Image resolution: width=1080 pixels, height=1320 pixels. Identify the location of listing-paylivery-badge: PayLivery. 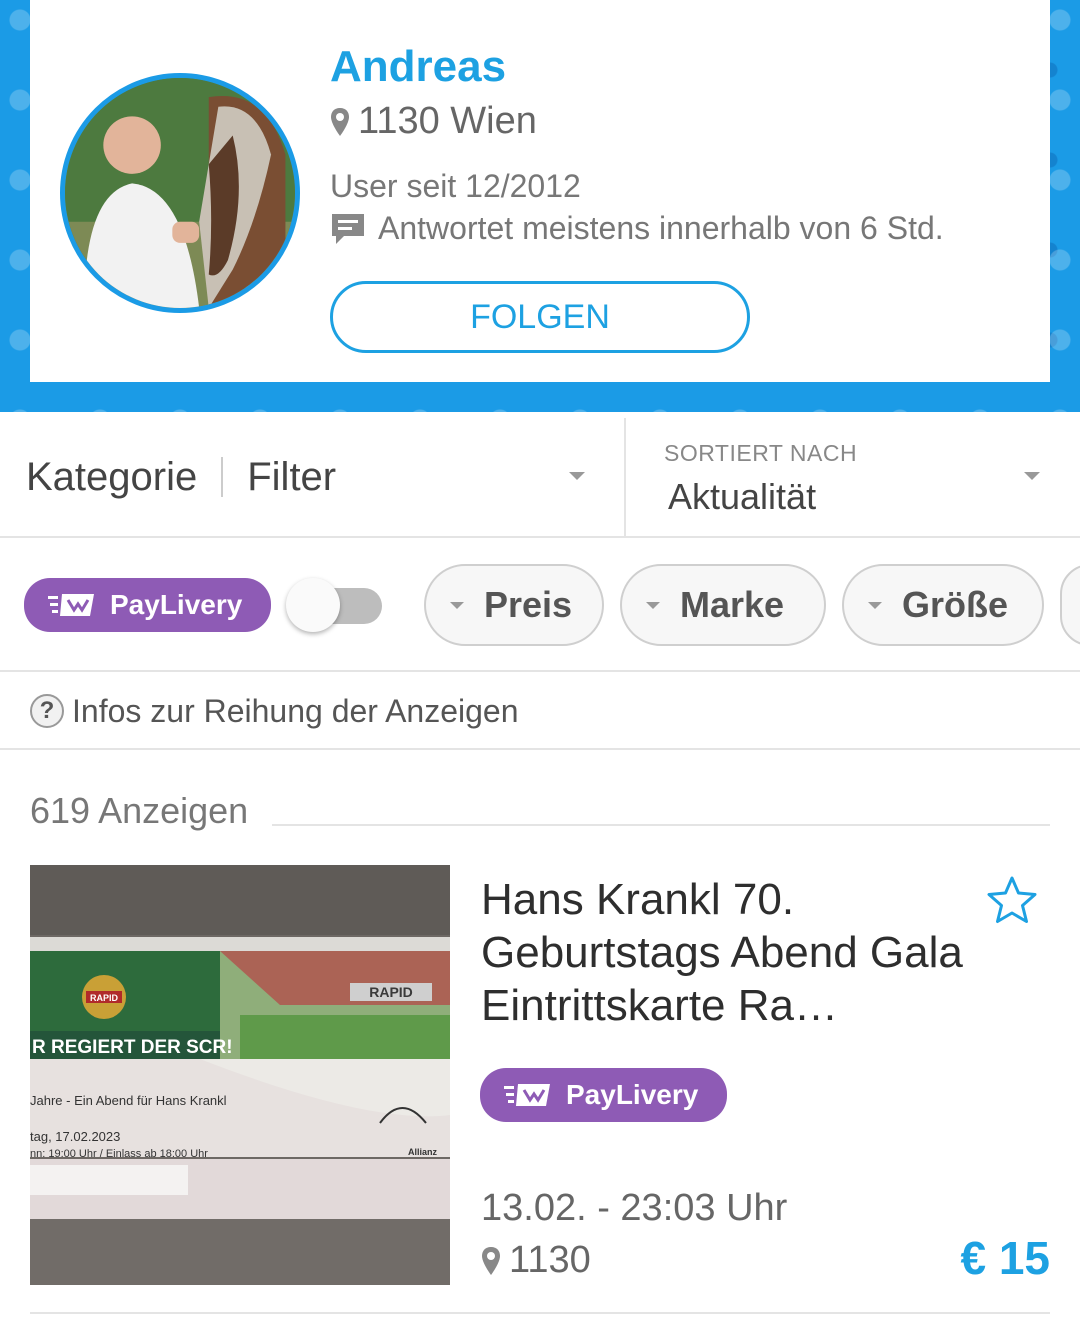
(603, 1095).